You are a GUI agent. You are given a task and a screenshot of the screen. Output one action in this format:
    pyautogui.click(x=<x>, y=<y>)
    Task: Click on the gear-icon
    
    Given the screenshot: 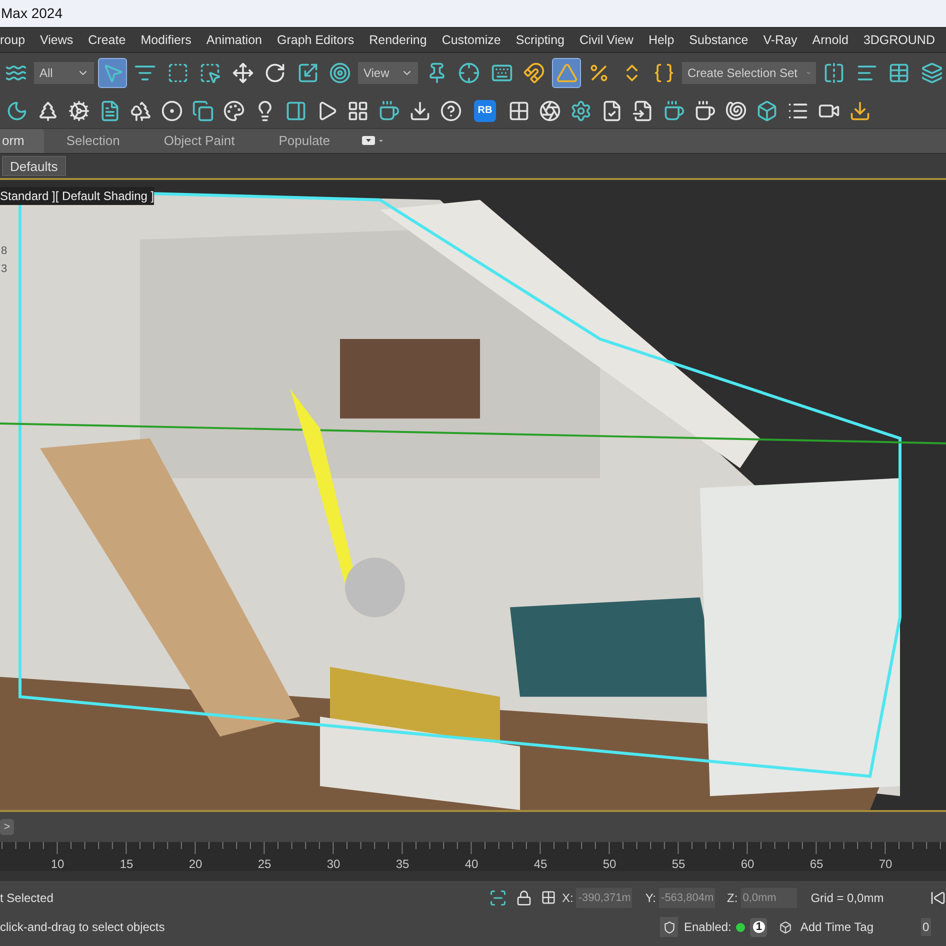 What is the action you would take?
    pyautogui.click(x=79, y=111)
    